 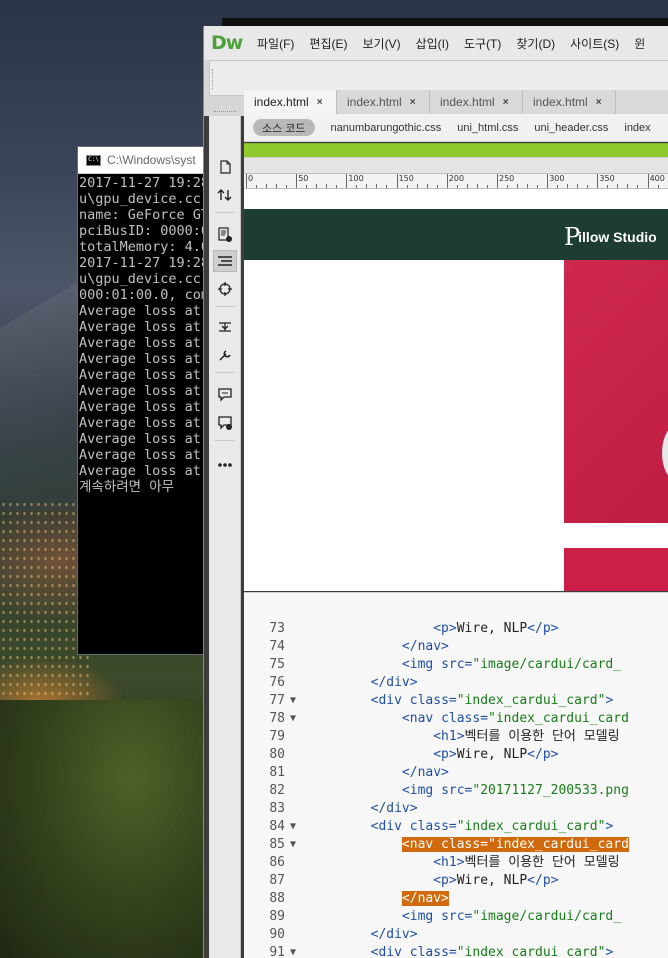 I want to click on menu-item: 윈, so click(x=639, y=43).